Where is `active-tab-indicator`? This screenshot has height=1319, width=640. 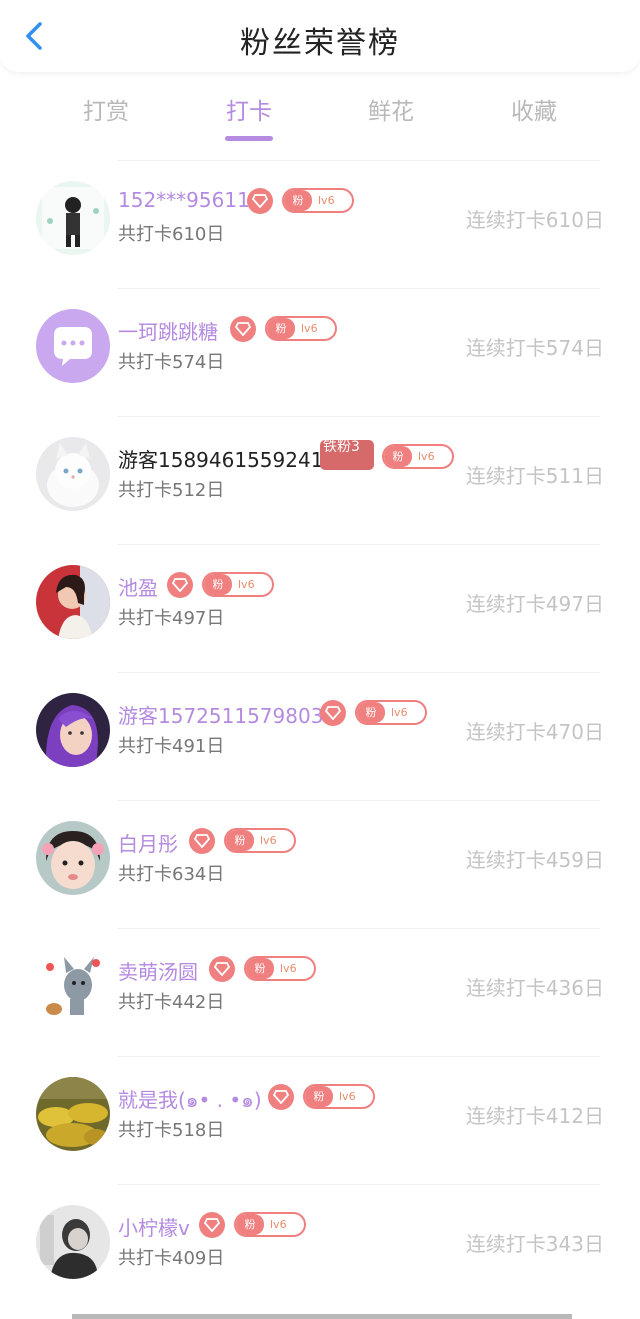 active-tab-indicator is located at coordinates (249, 138).